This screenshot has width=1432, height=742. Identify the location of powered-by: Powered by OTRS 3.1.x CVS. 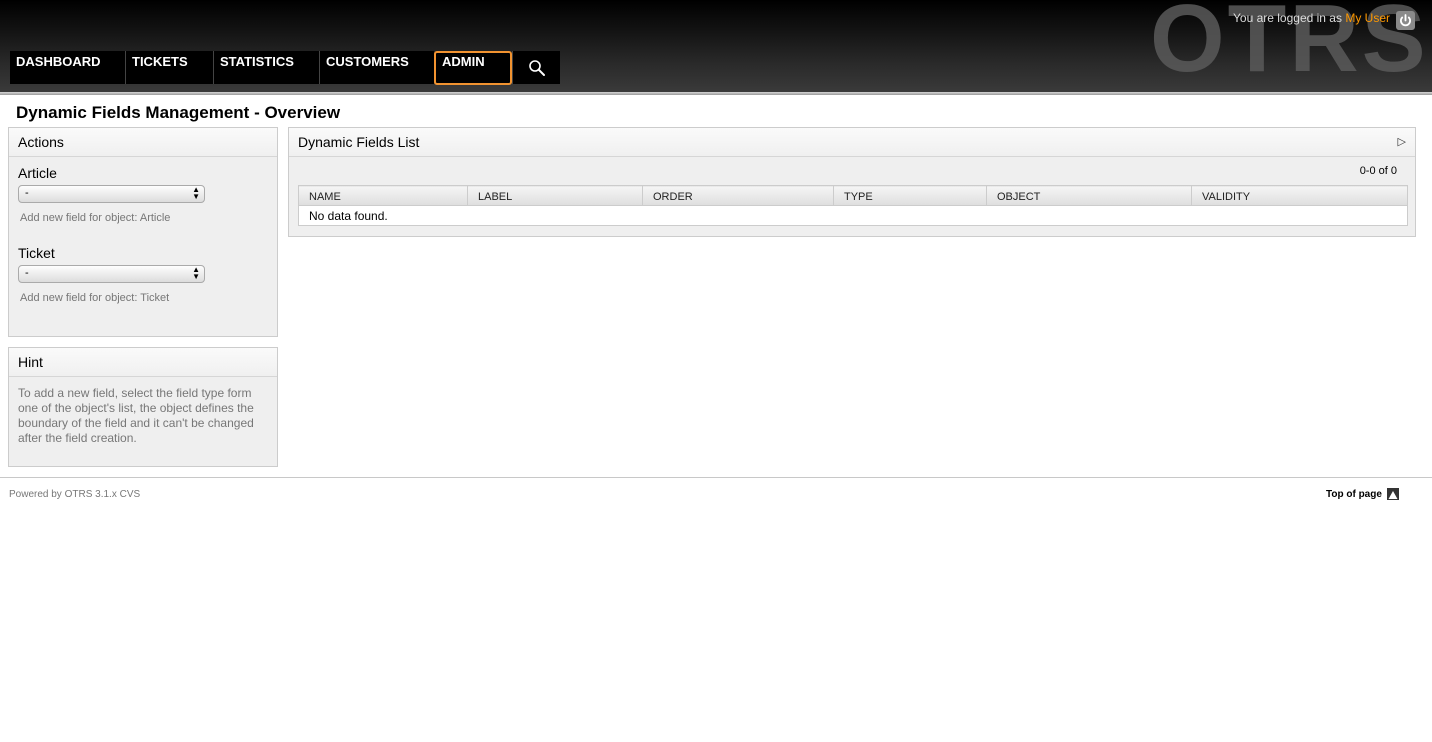
(75, 494).